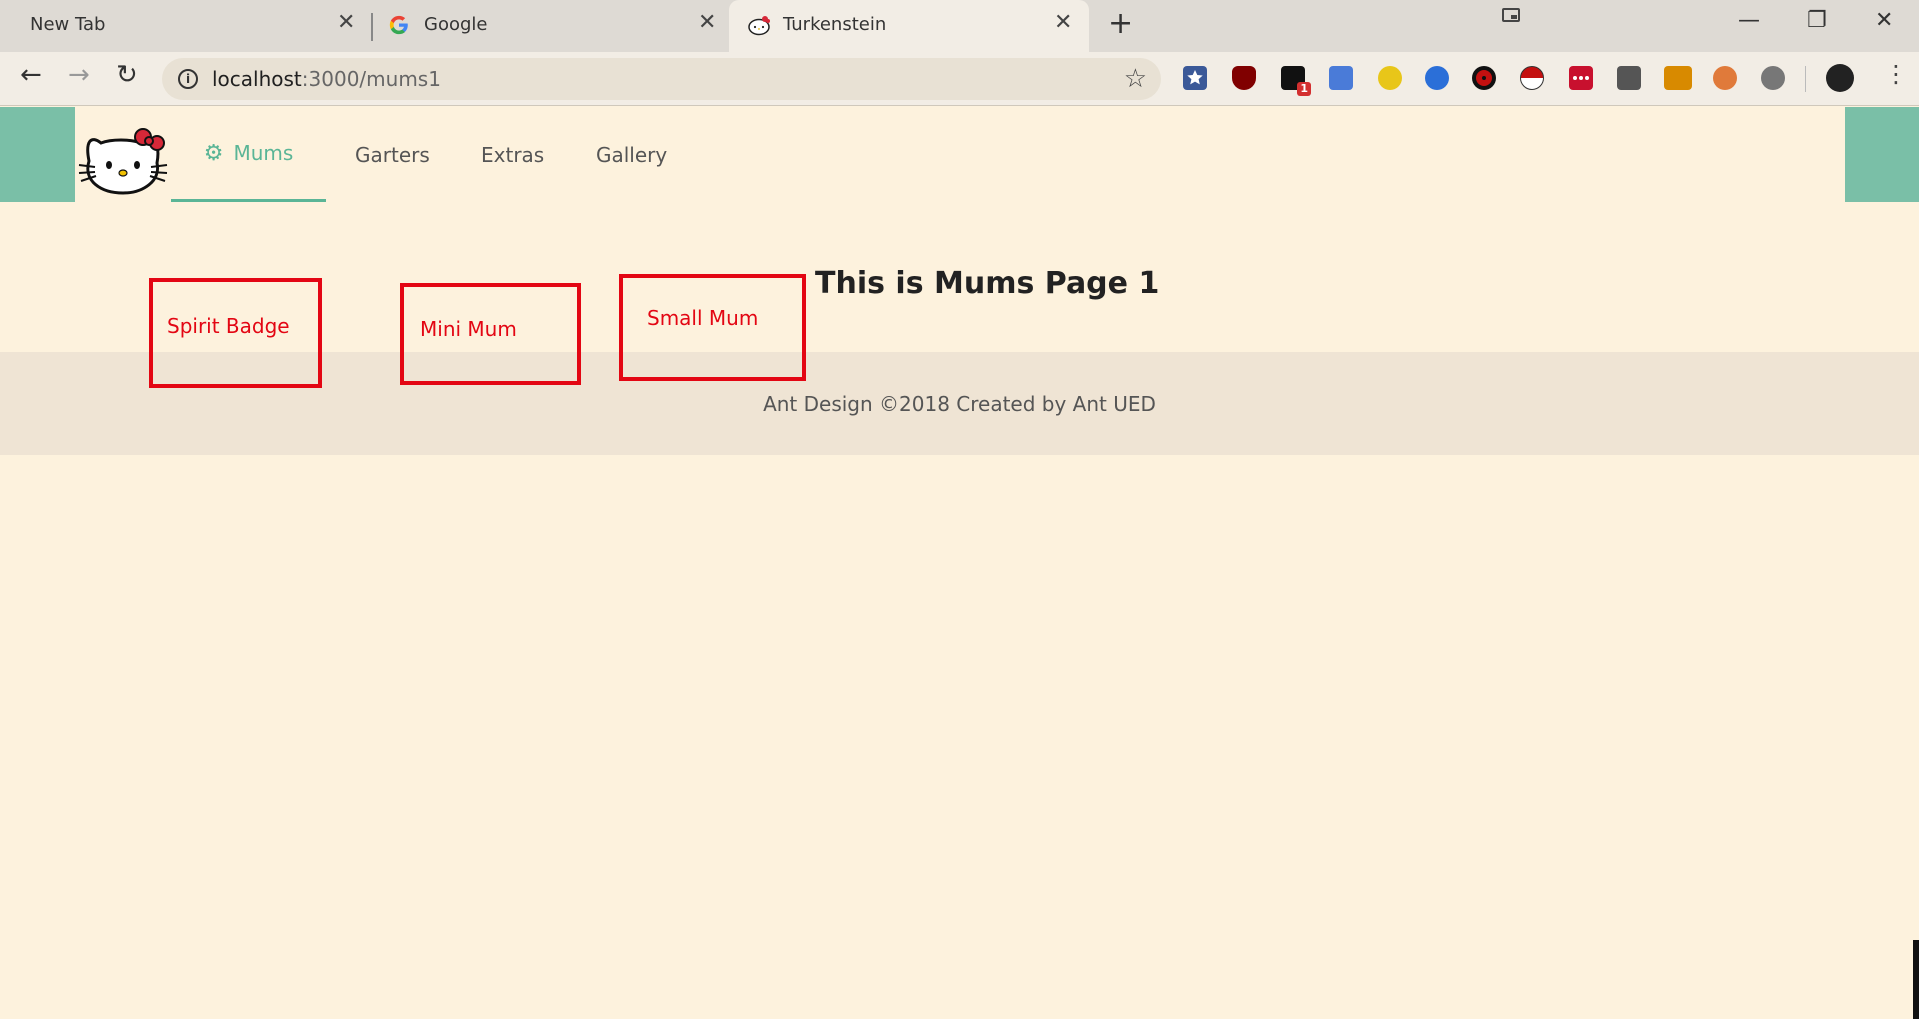 This screenshot has height=1019, width=1919. Describe the element at coordinates (1581, 78) in the screenshot. I see `lastpass-icon` at that location.